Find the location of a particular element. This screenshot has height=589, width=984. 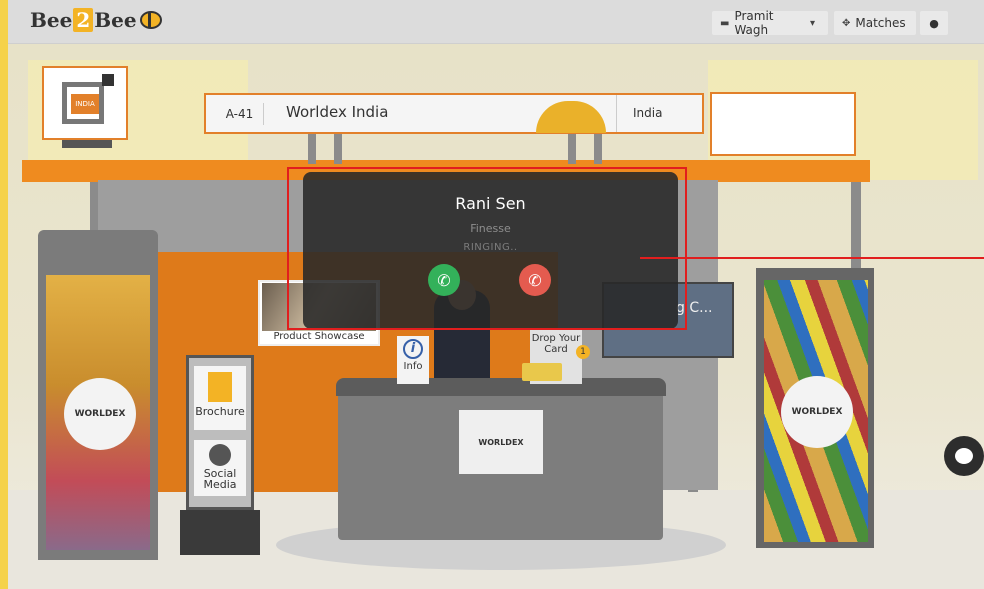

chat-icon is located at coordinates (964, 456).